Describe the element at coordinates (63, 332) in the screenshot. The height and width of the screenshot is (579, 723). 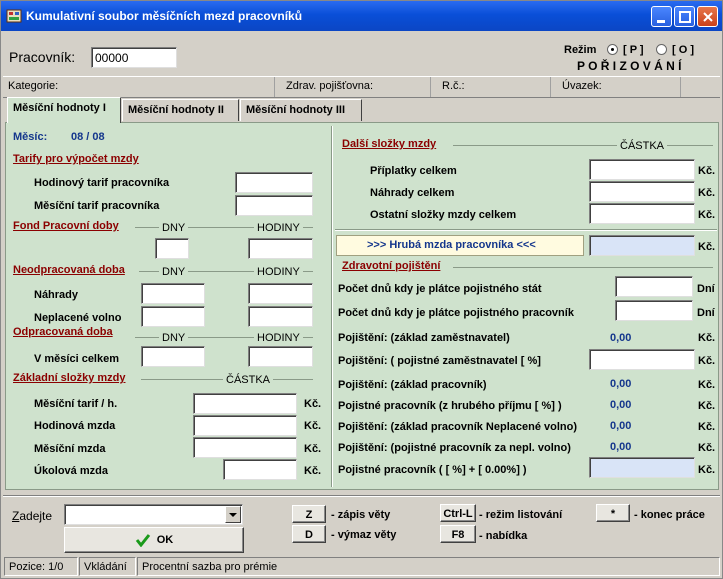
I see `odpracovana-title: Odpracovaná doba` at that location.